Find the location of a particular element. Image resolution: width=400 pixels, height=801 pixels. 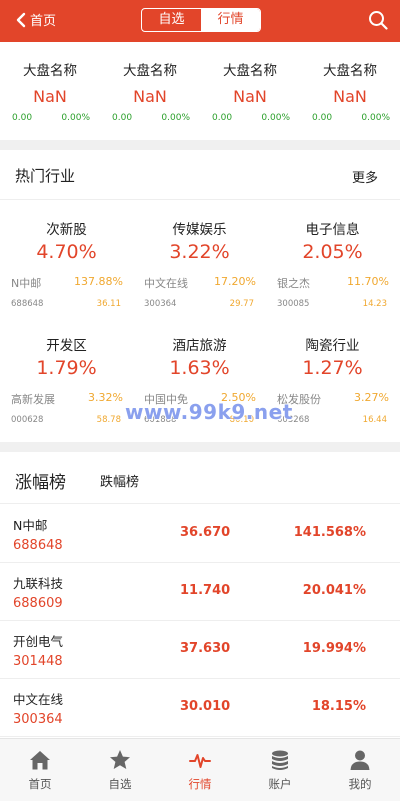

tab-losers: 跌幅榜 is located at coordinates (119, 480).